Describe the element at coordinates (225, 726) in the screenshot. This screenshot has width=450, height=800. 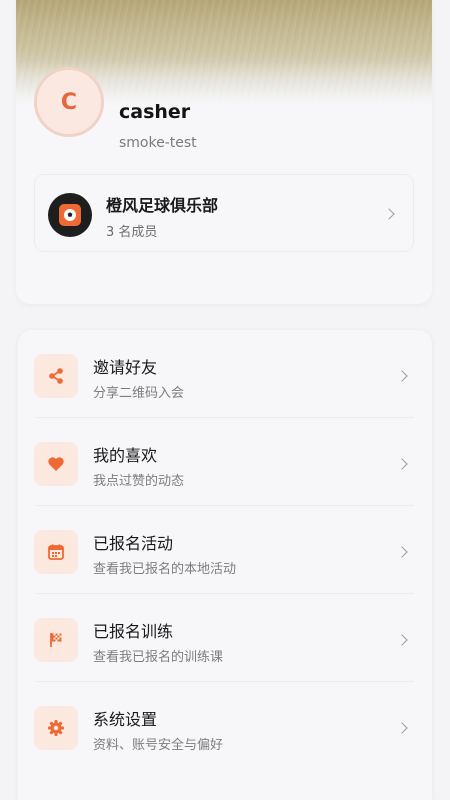
I see `menu-item-settings: 系统设置 资料、账号安全与偏好` at that location.